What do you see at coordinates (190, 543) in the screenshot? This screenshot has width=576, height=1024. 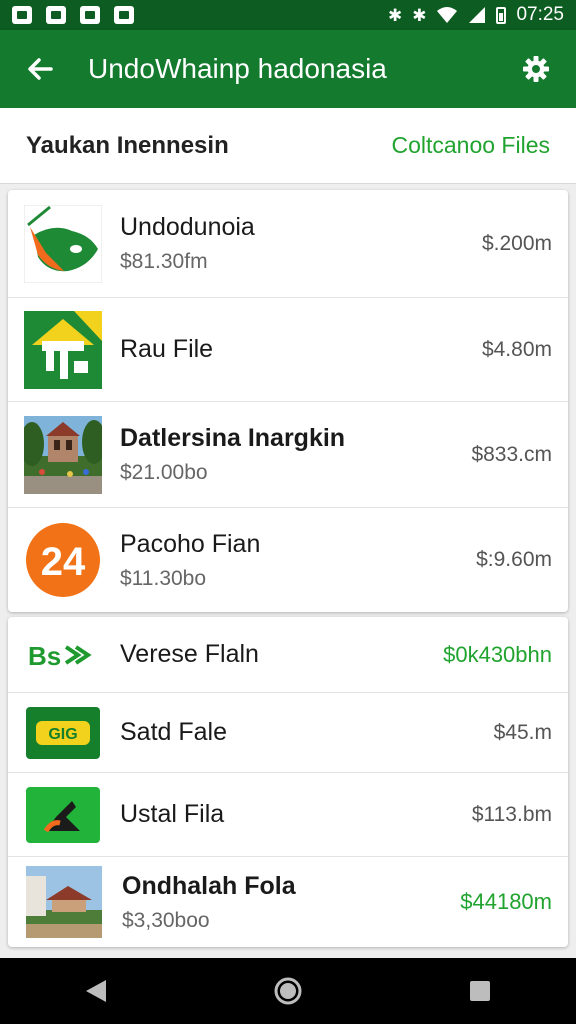 I see `item-name: Pacoho Fian` at bounding box center [190, 543].